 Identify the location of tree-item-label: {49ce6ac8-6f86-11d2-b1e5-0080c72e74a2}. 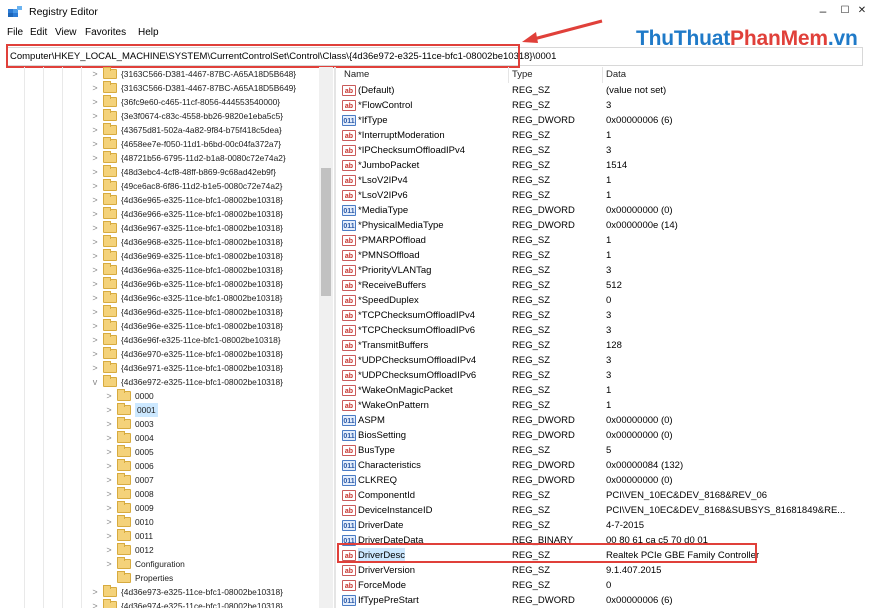
(202, 186).